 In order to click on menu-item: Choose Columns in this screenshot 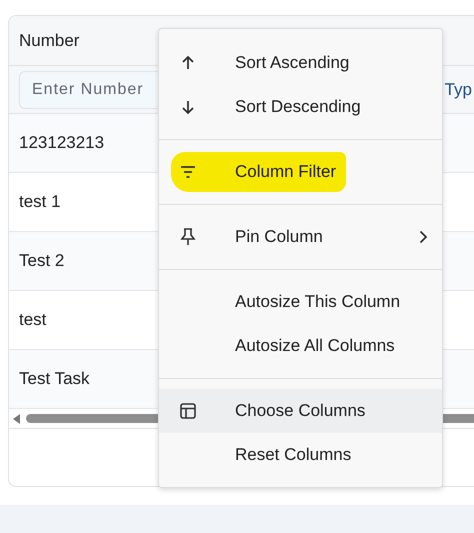, I will do `click(300, 411)`.